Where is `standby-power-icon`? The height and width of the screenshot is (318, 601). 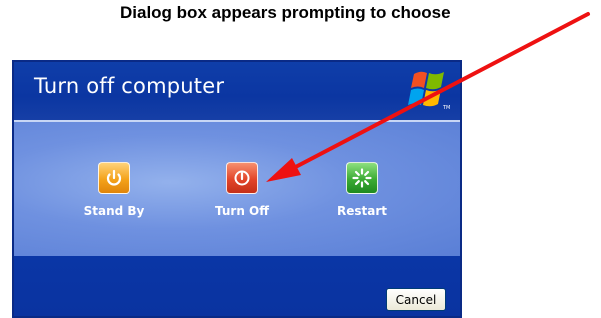
standby-power-icon is located at coordinates (114, 178).